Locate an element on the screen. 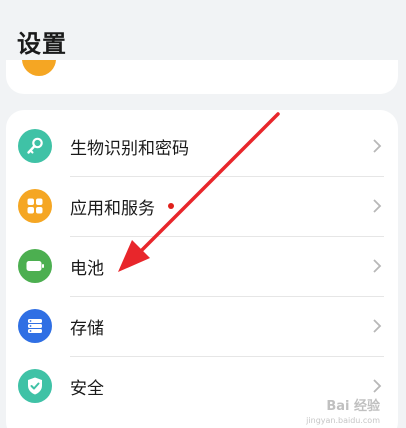 The height and width of the screenshot is (428, 406). page-title: 设置 is located at coordinates (42, 44).